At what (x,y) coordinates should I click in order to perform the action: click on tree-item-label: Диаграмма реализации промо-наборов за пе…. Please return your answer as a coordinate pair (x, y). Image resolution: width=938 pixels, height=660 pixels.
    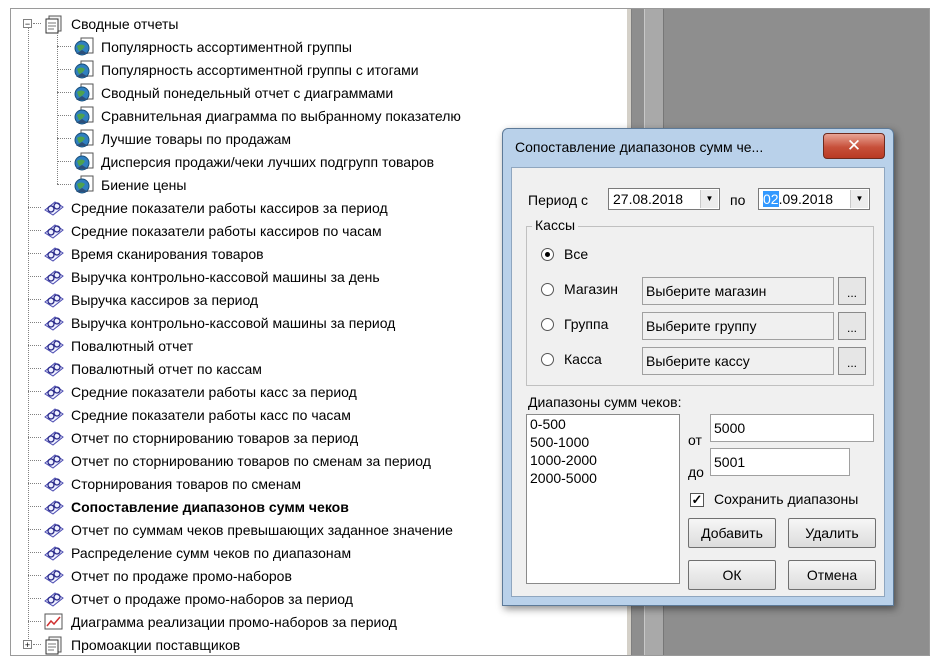
    Looking at the image, I should click on (234, 621).